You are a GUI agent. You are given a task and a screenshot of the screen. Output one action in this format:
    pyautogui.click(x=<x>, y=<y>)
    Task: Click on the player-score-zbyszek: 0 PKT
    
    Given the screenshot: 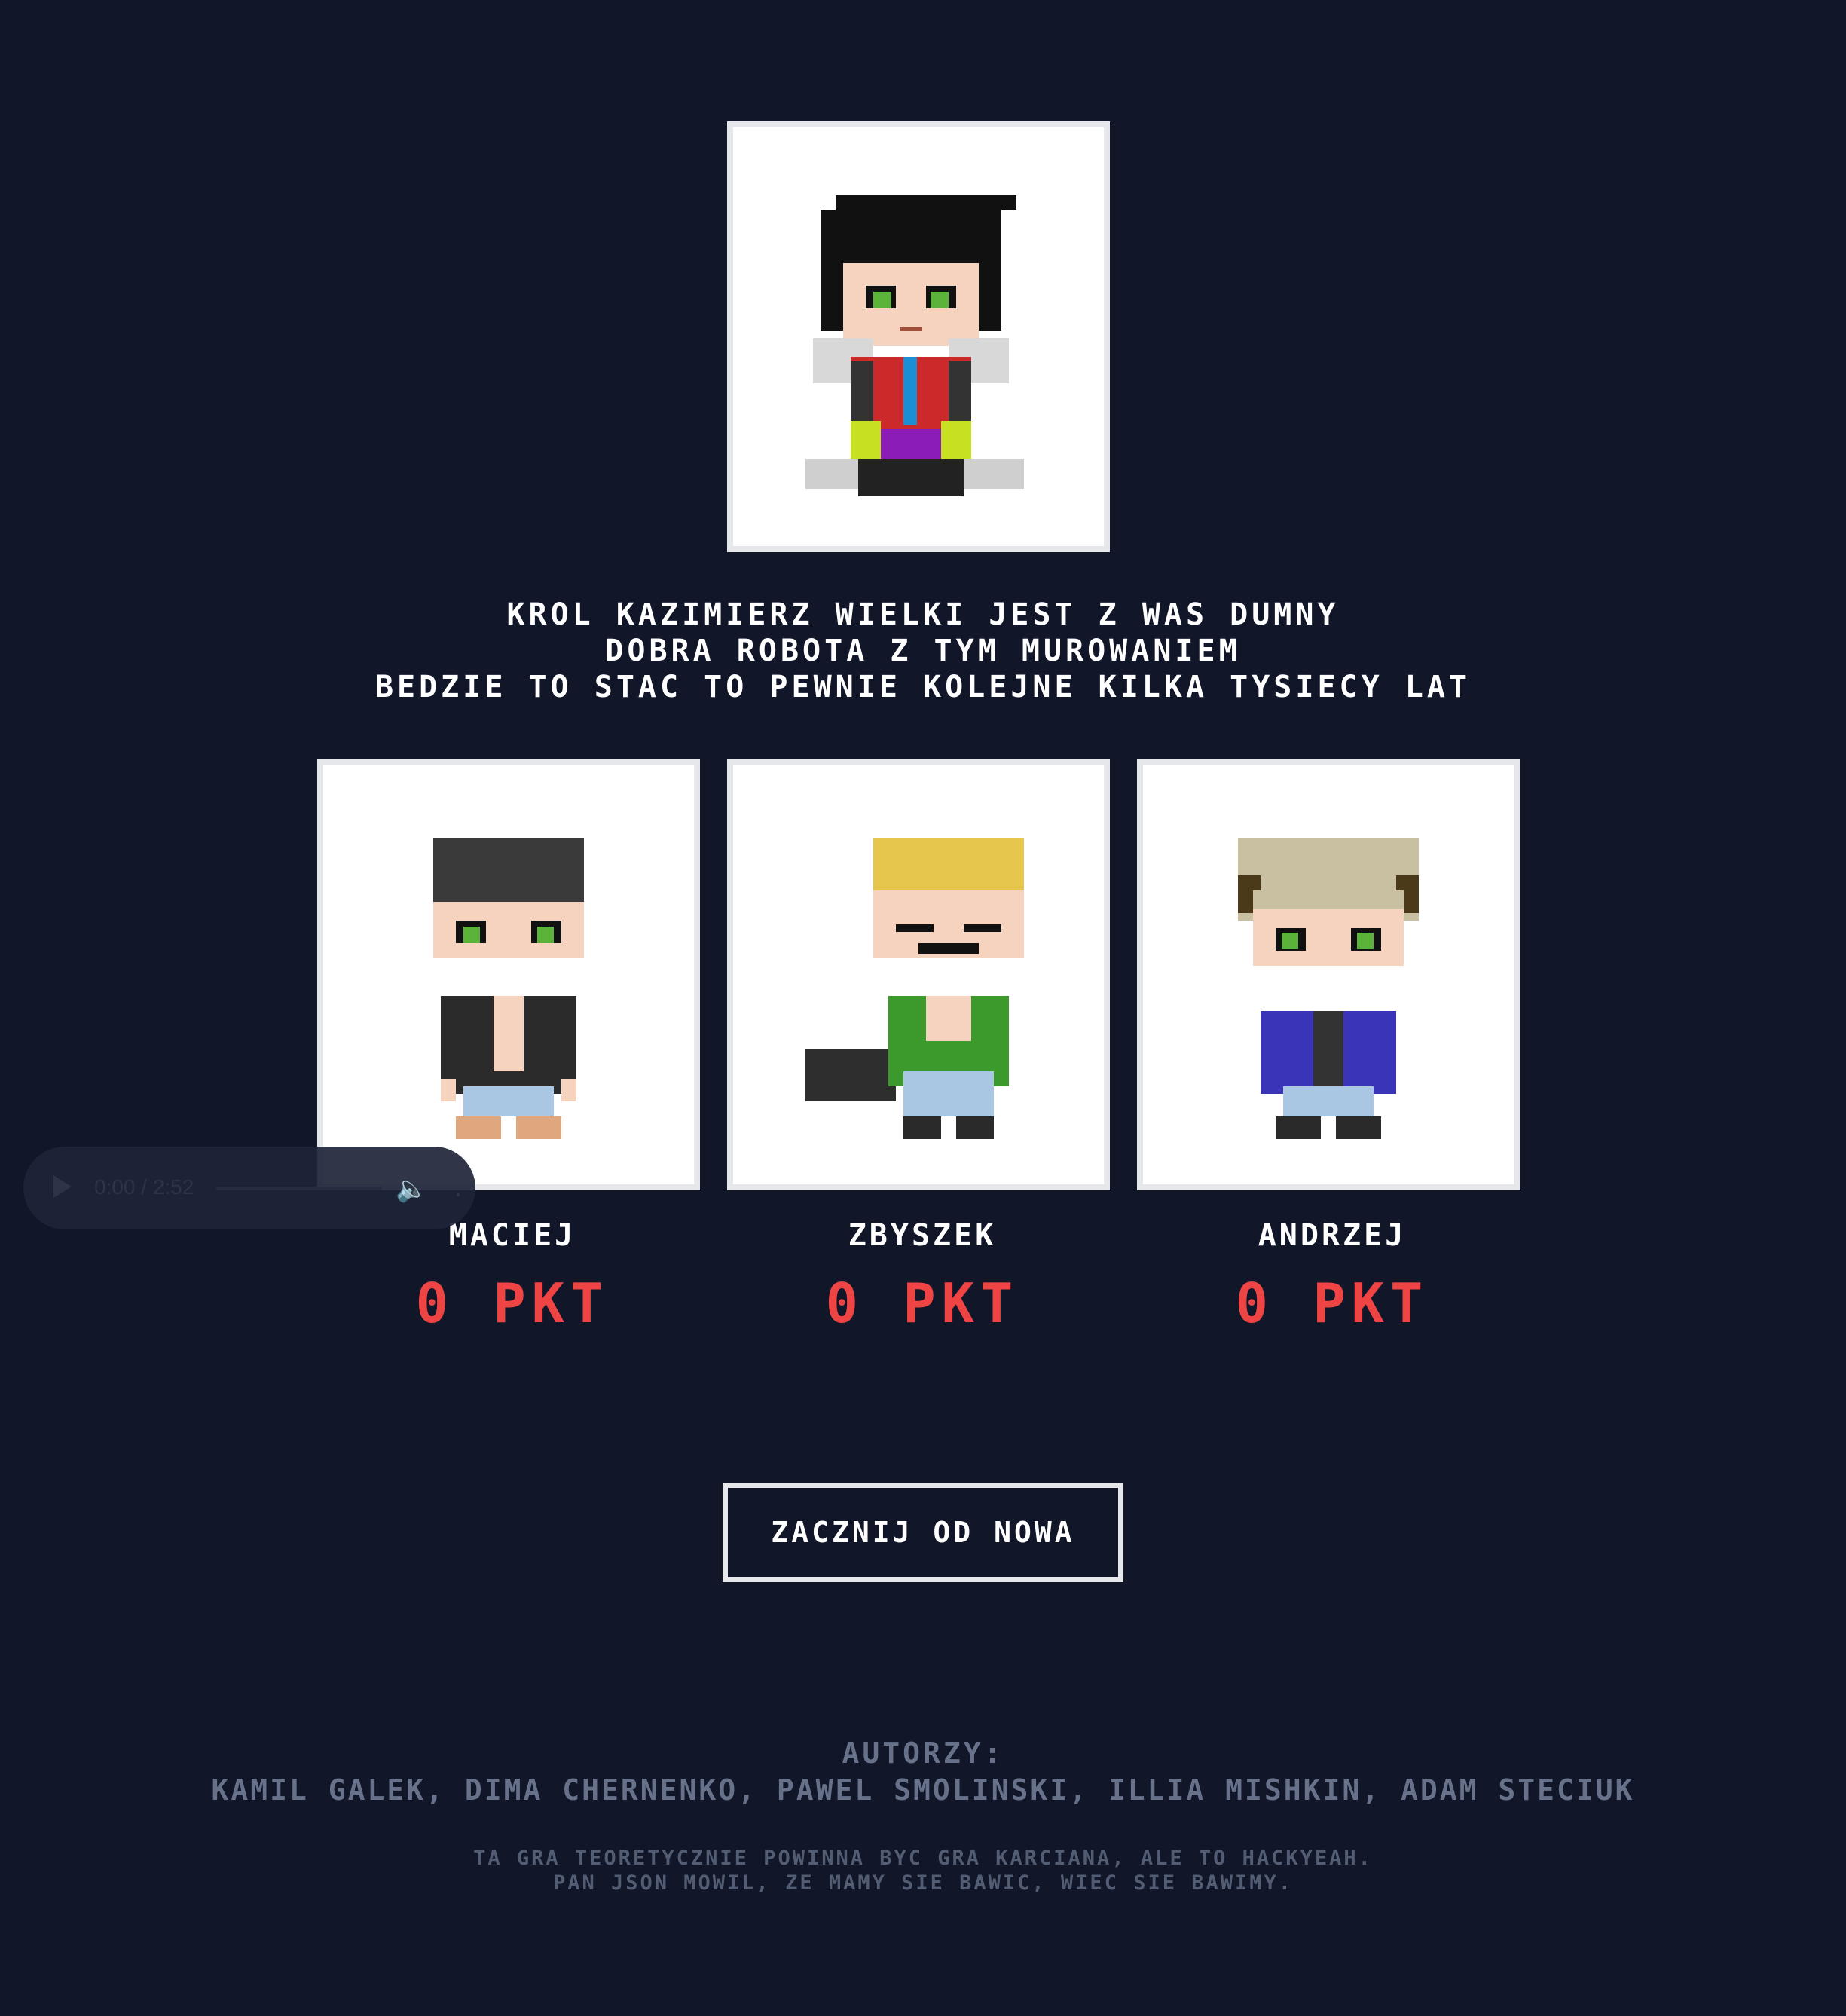 What is the action you would take?
    pyautogui.click(x=922, y=1303)
    